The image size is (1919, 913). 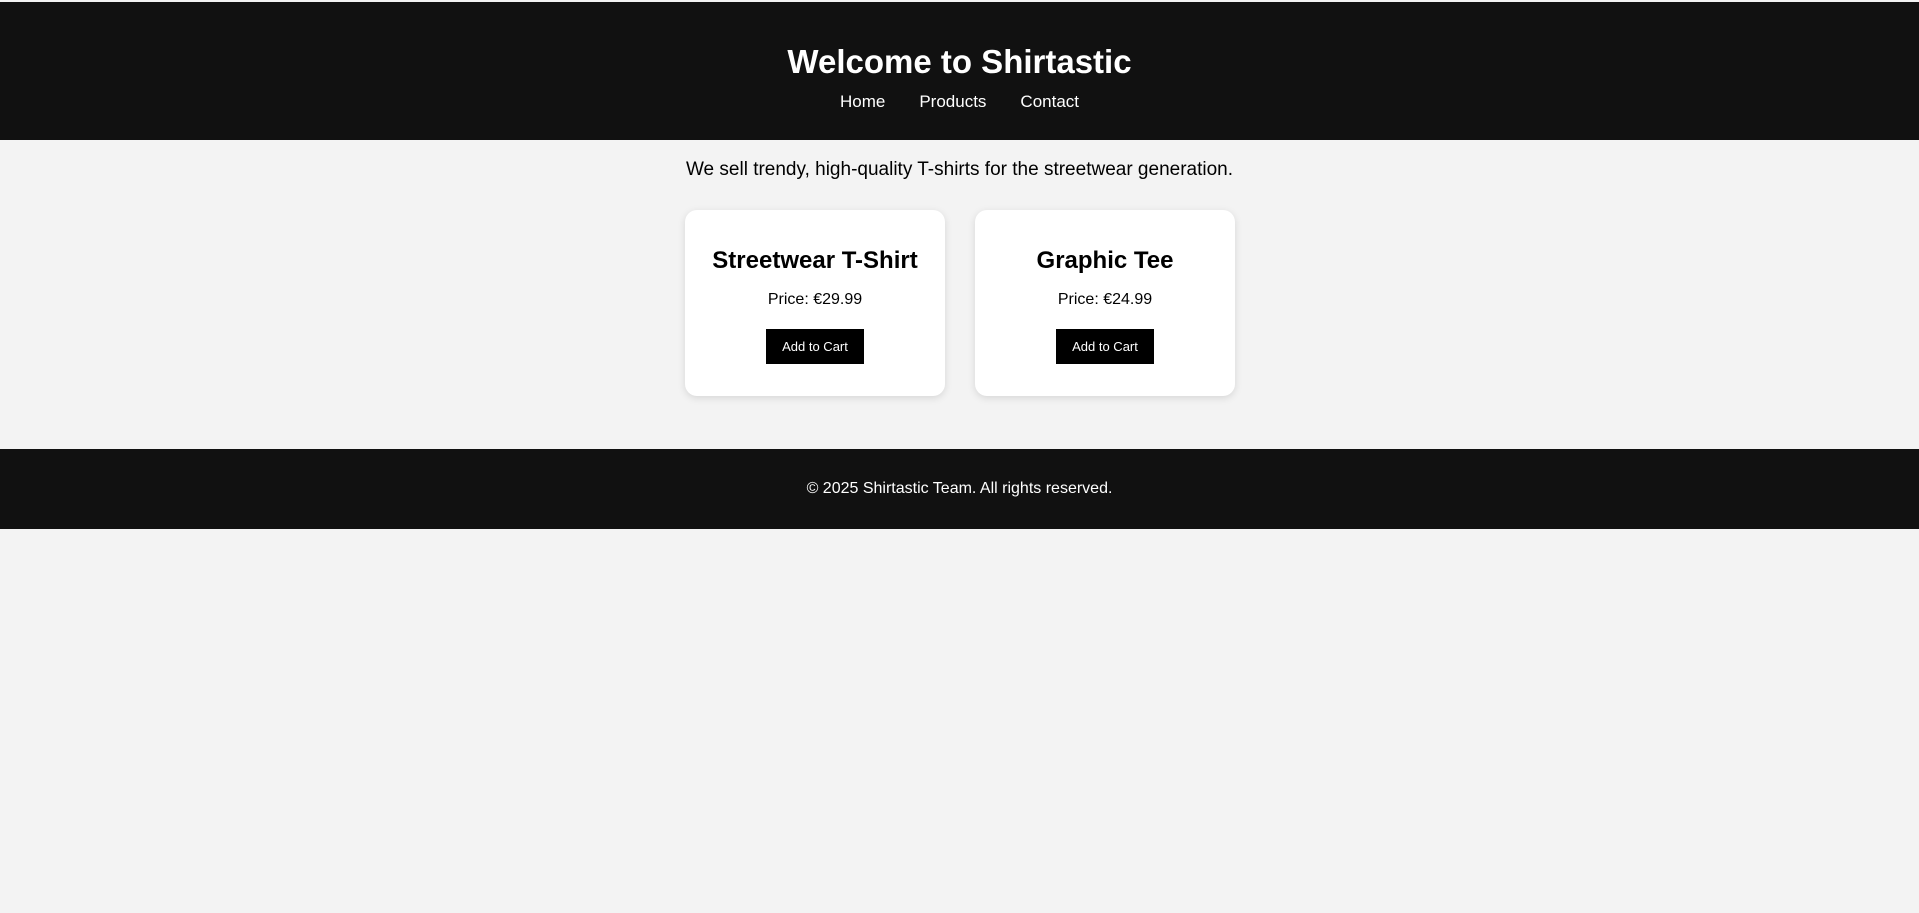 I want to click on product-price: Price: €29.99, so click(x=815, y=299).